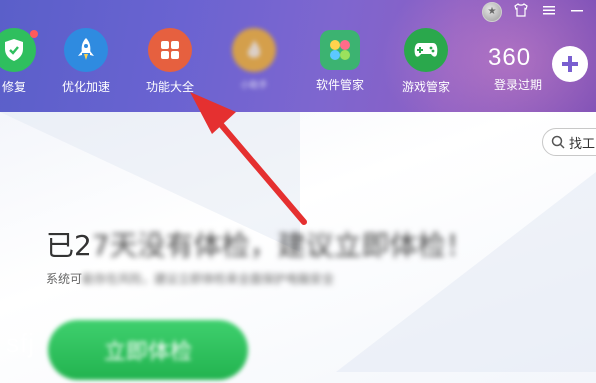  I want to click on add-account-button, so click(570, 64).